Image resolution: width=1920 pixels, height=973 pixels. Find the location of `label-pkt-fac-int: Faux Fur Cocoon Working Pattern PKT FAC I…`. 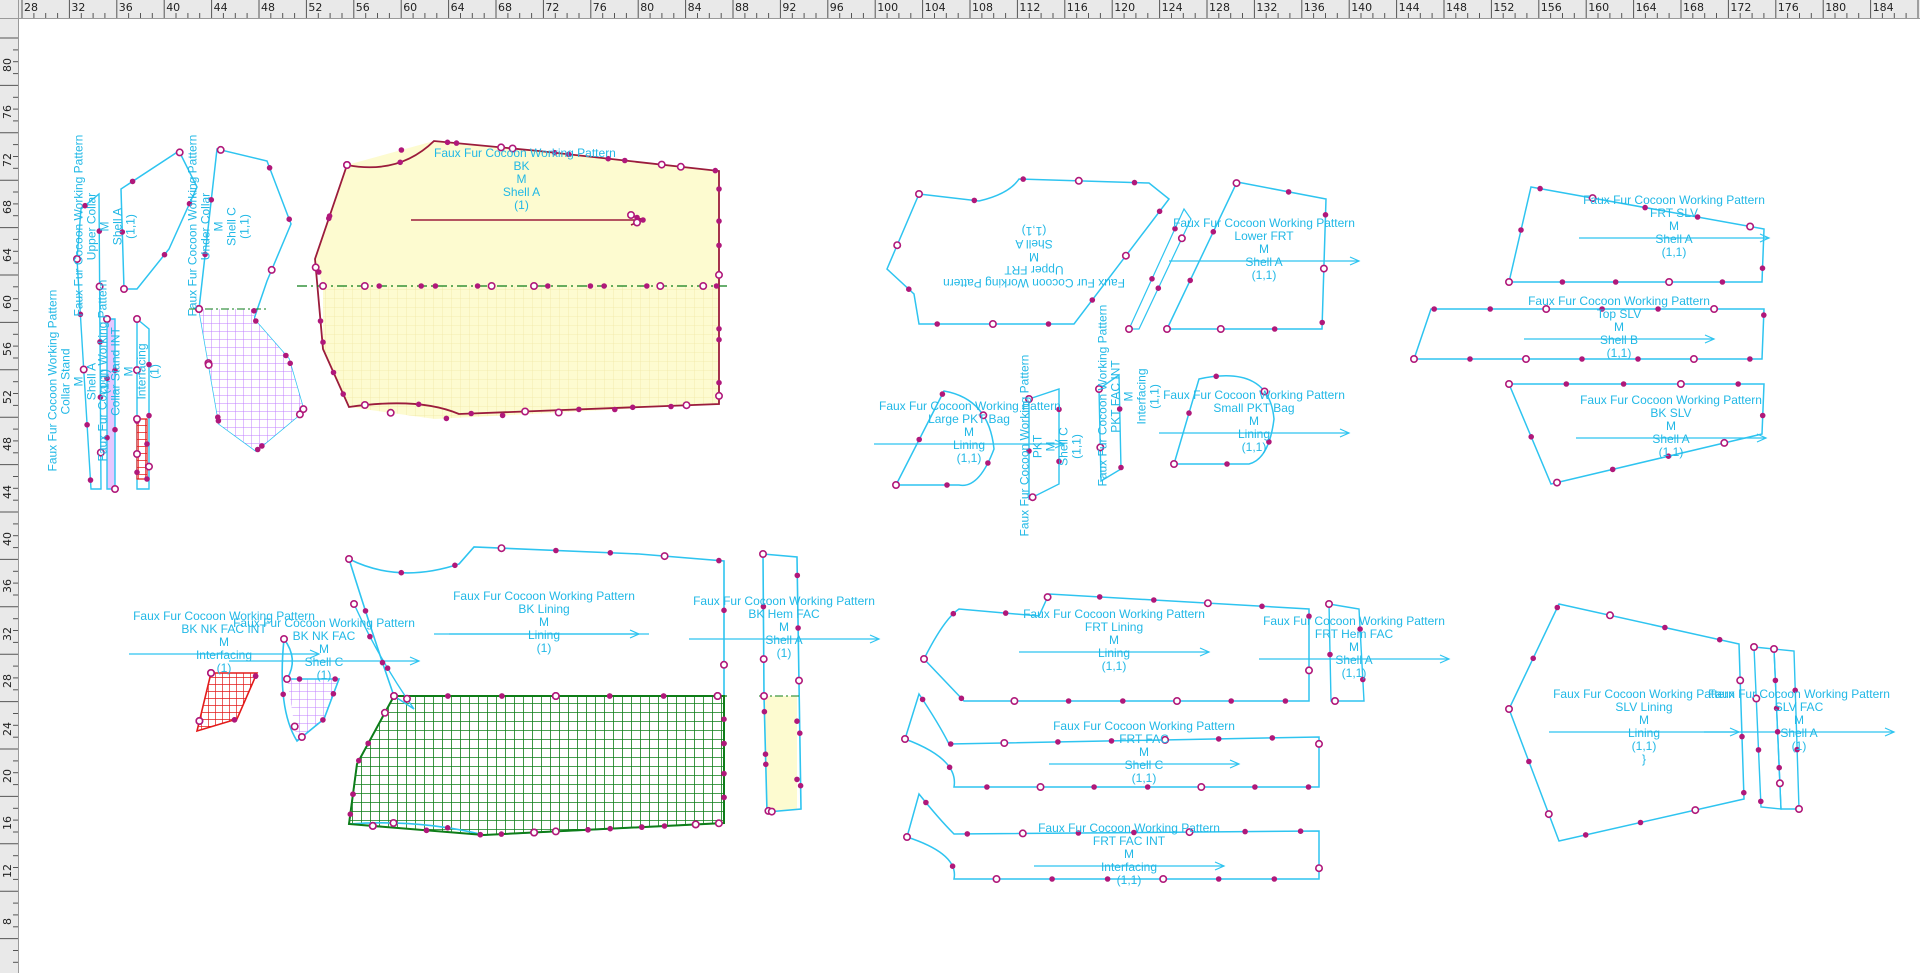

label-pkt-fac-int: Faux Fur Cocoon Working Pattern PKT FAC I… is located at coordinates (1129, 396).